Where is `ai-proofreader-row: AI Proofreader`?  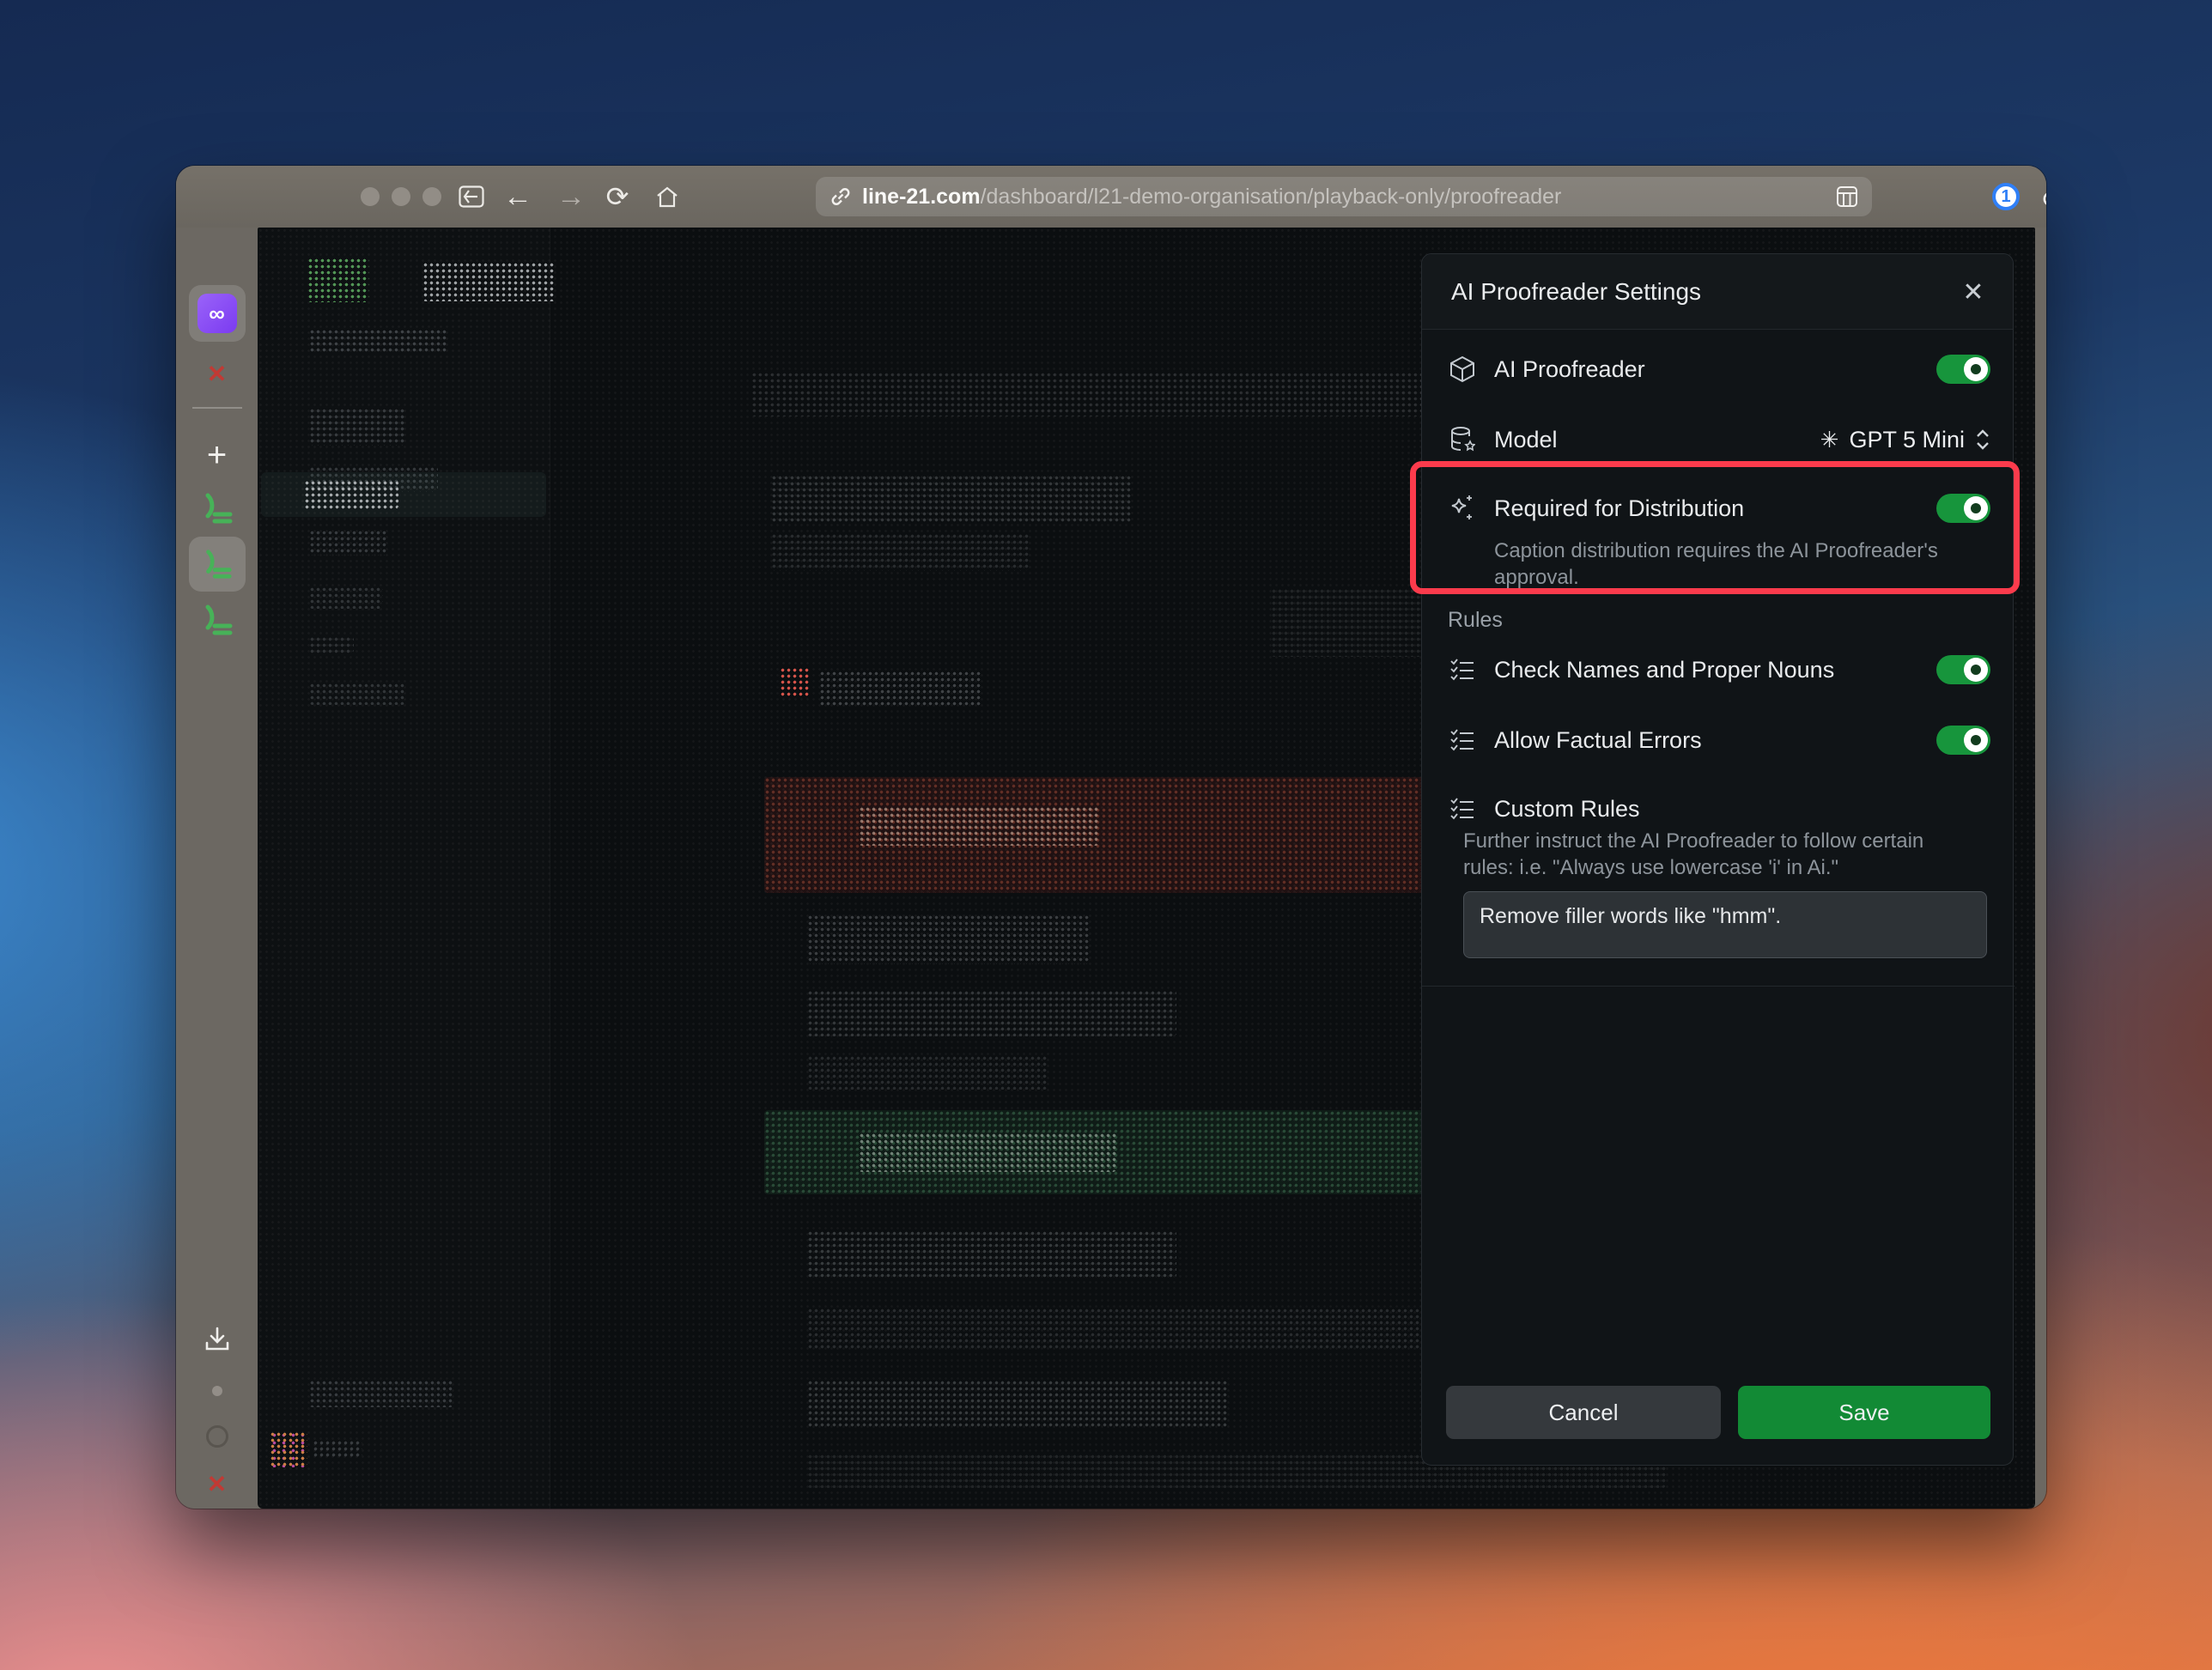
ai-proofreader-row: AI Proofreader is located at coordinates (1718, 369).